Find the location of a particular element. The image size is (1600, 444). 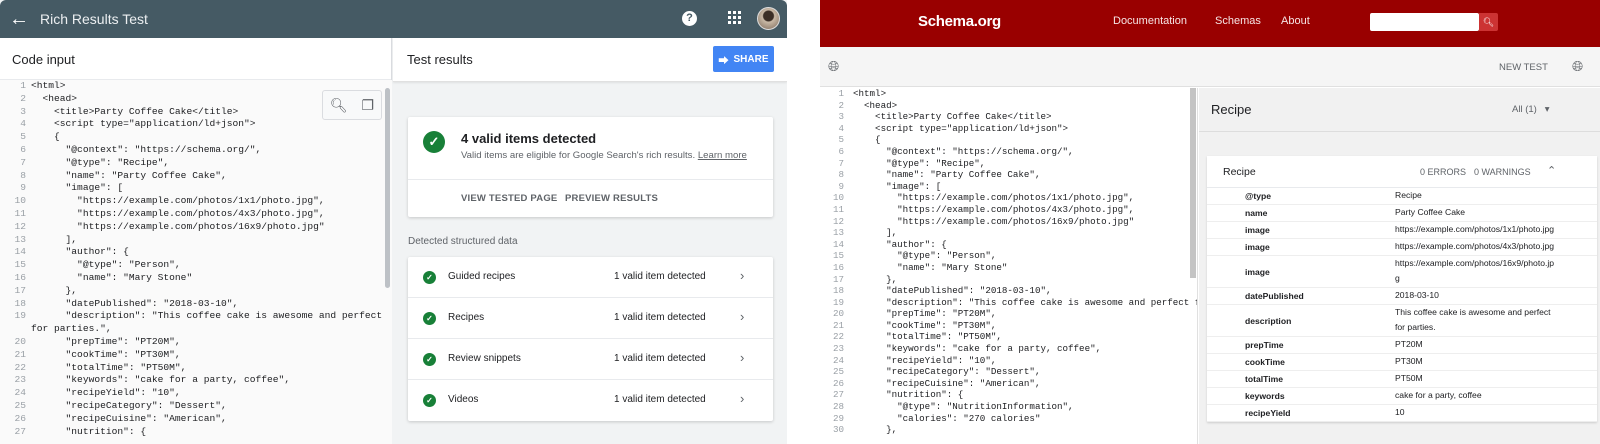

code-line: 25 "recipeCategory": "Dessert", is located at coordinates (1008, 372).